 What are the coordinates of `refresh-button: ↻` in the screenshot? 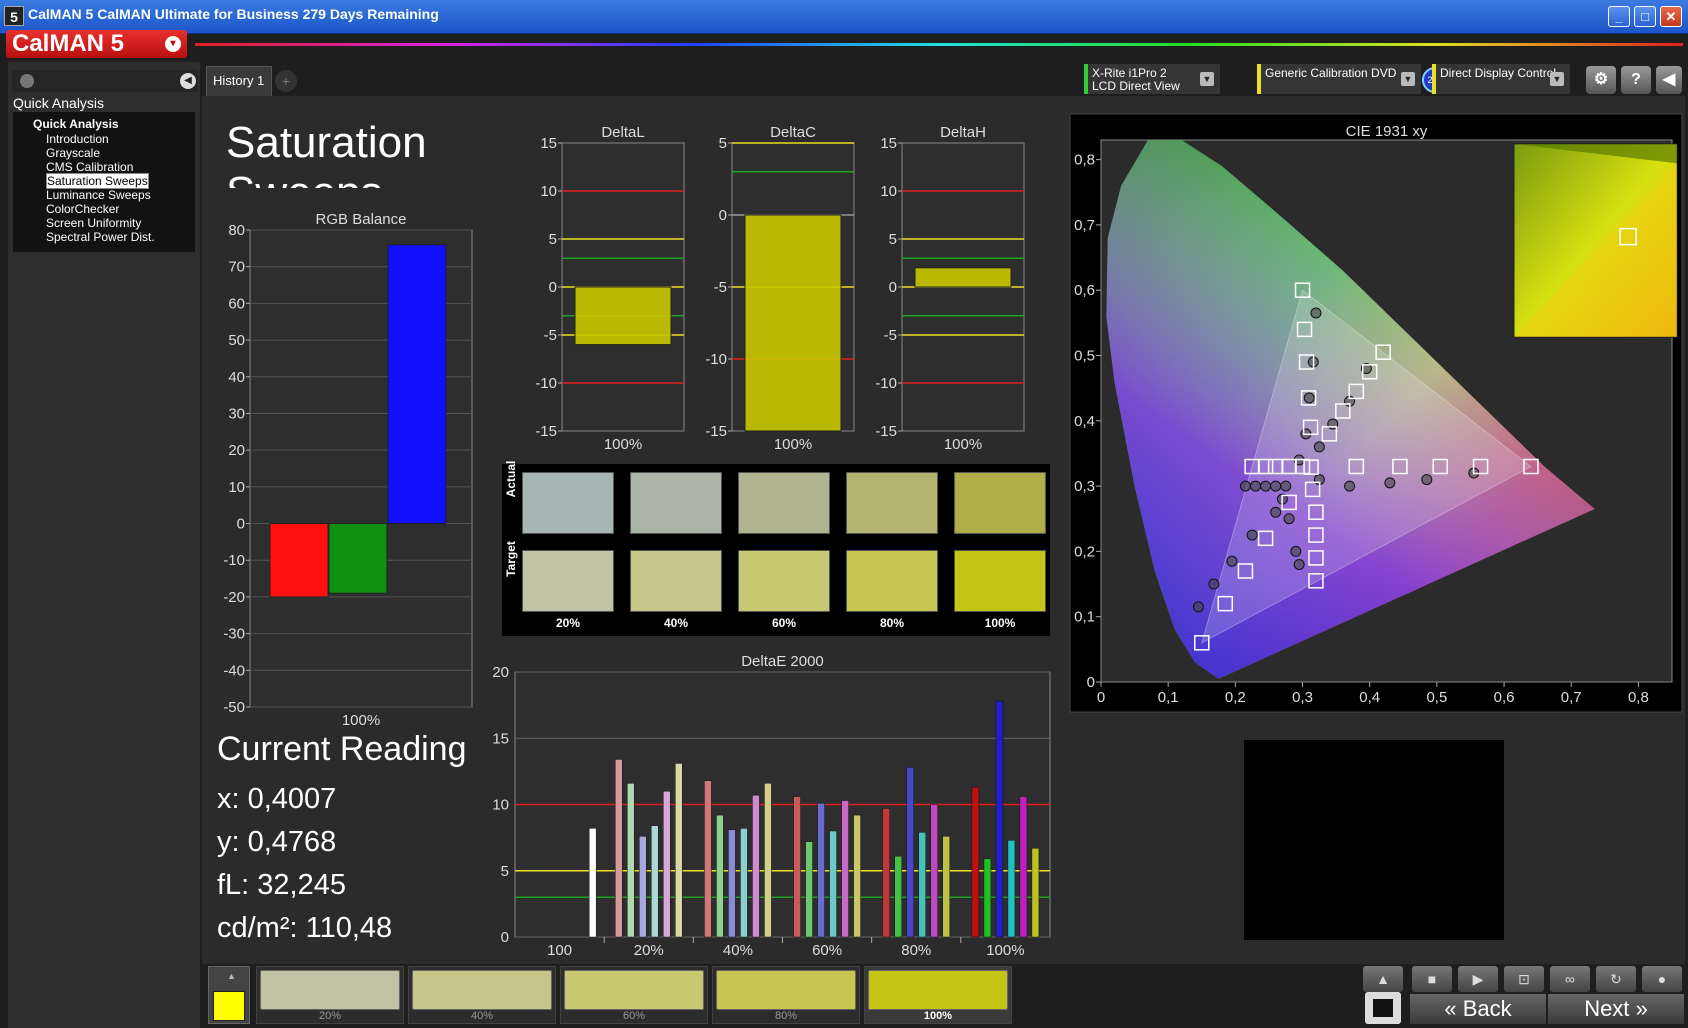 It's located at (1616, 979).